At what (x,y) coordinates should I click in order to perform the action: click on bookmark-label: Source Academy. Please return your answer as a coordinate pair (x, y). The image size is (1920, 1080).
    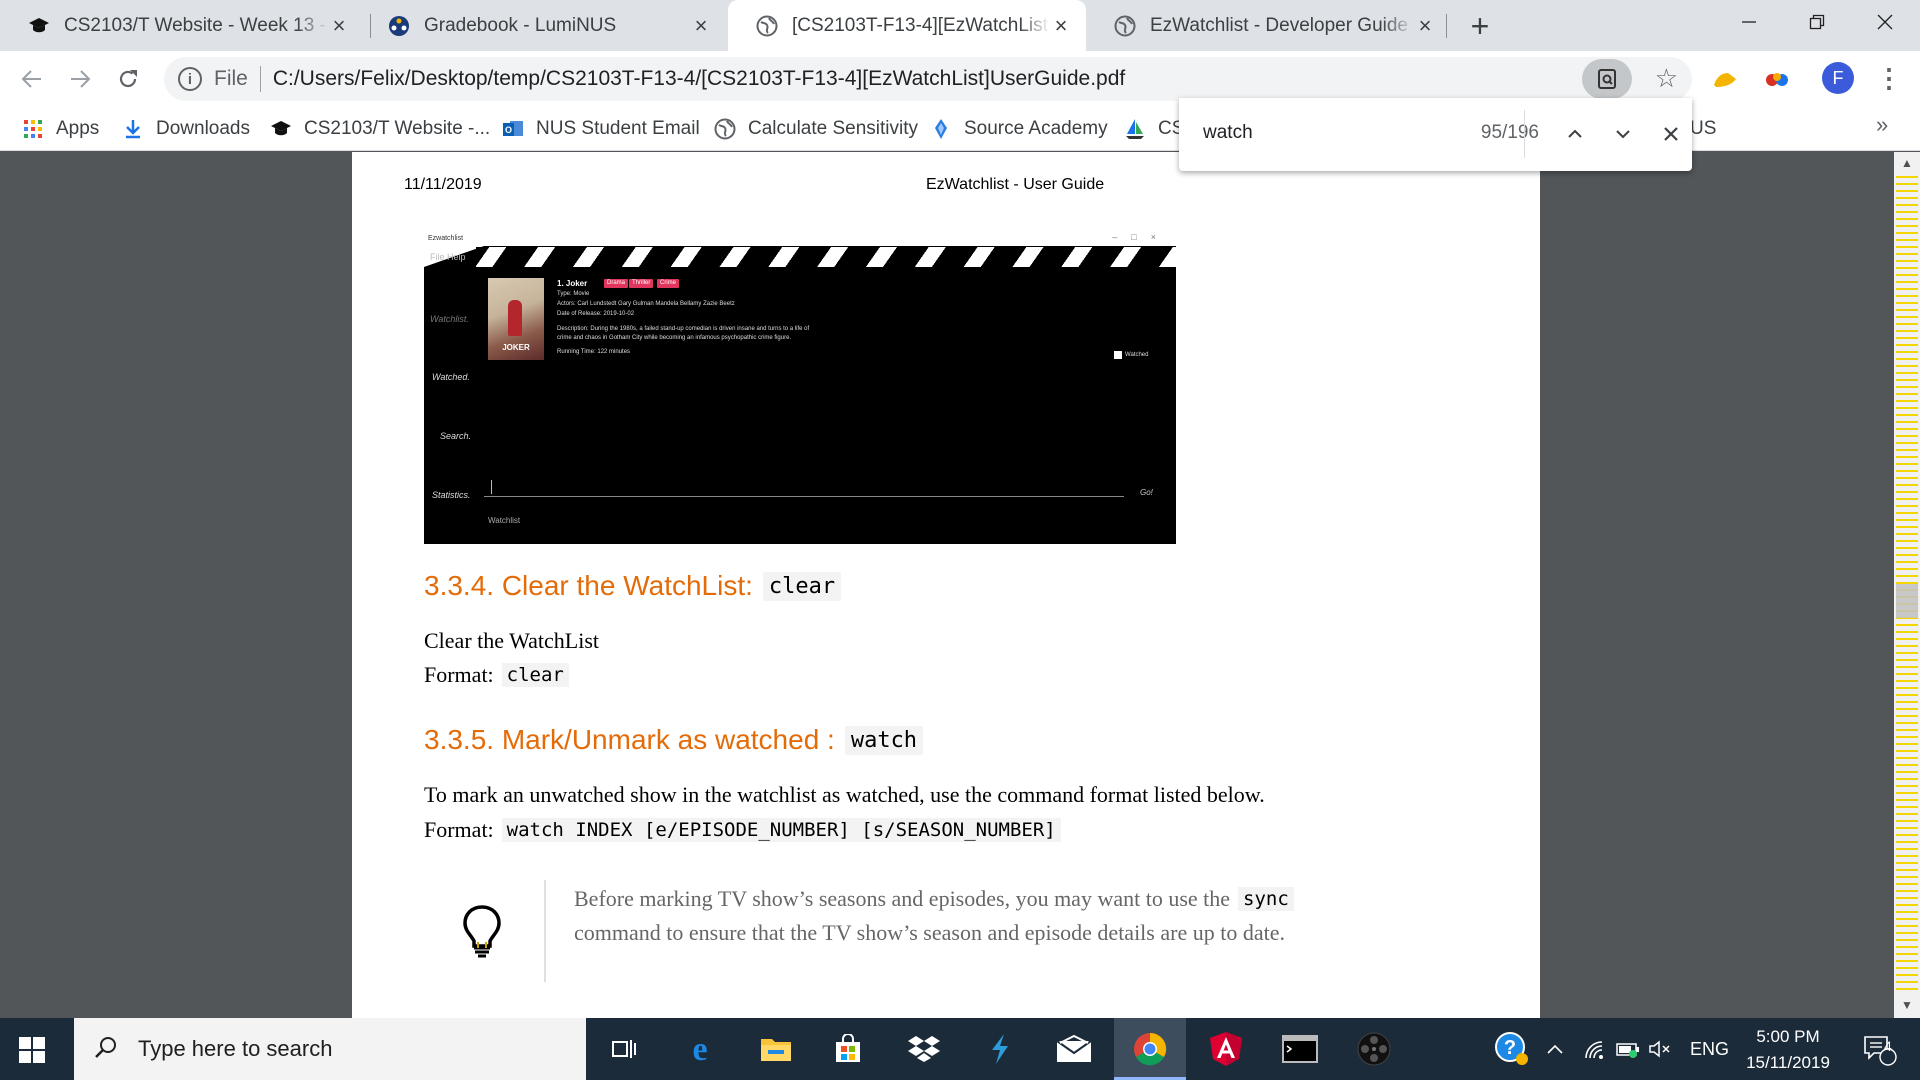
    Looking at the image, I should click on (1036, 128).